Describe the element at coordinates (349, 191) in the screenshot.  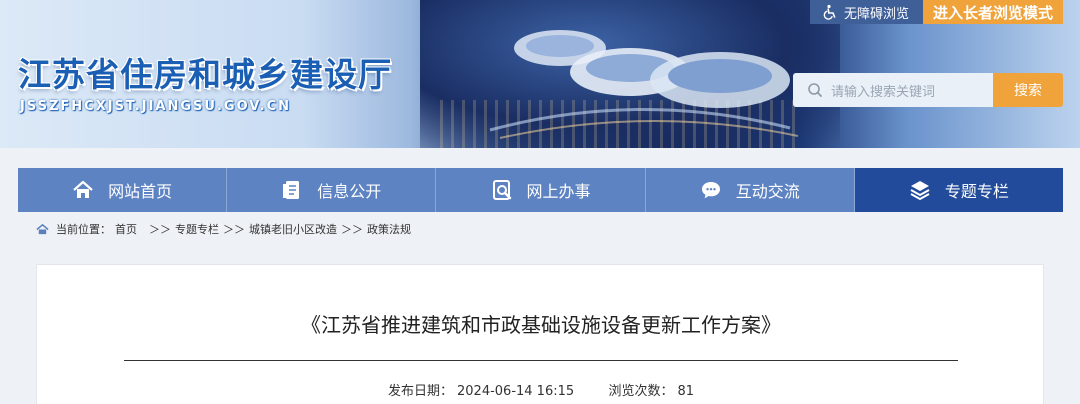
I see `nav-label: 信息公开` at that location.